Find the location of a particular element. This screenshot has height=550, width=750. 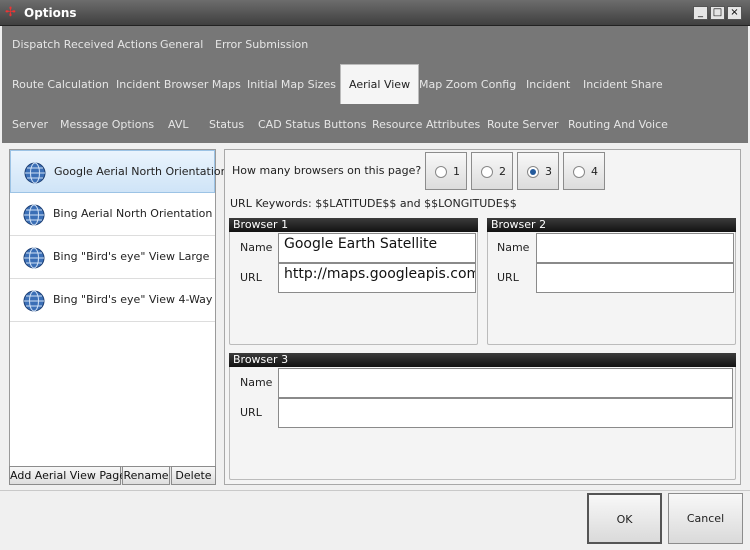

list-item-label: Bing "Bird's eye" View 4-Way is located at coordinates (133, 299).